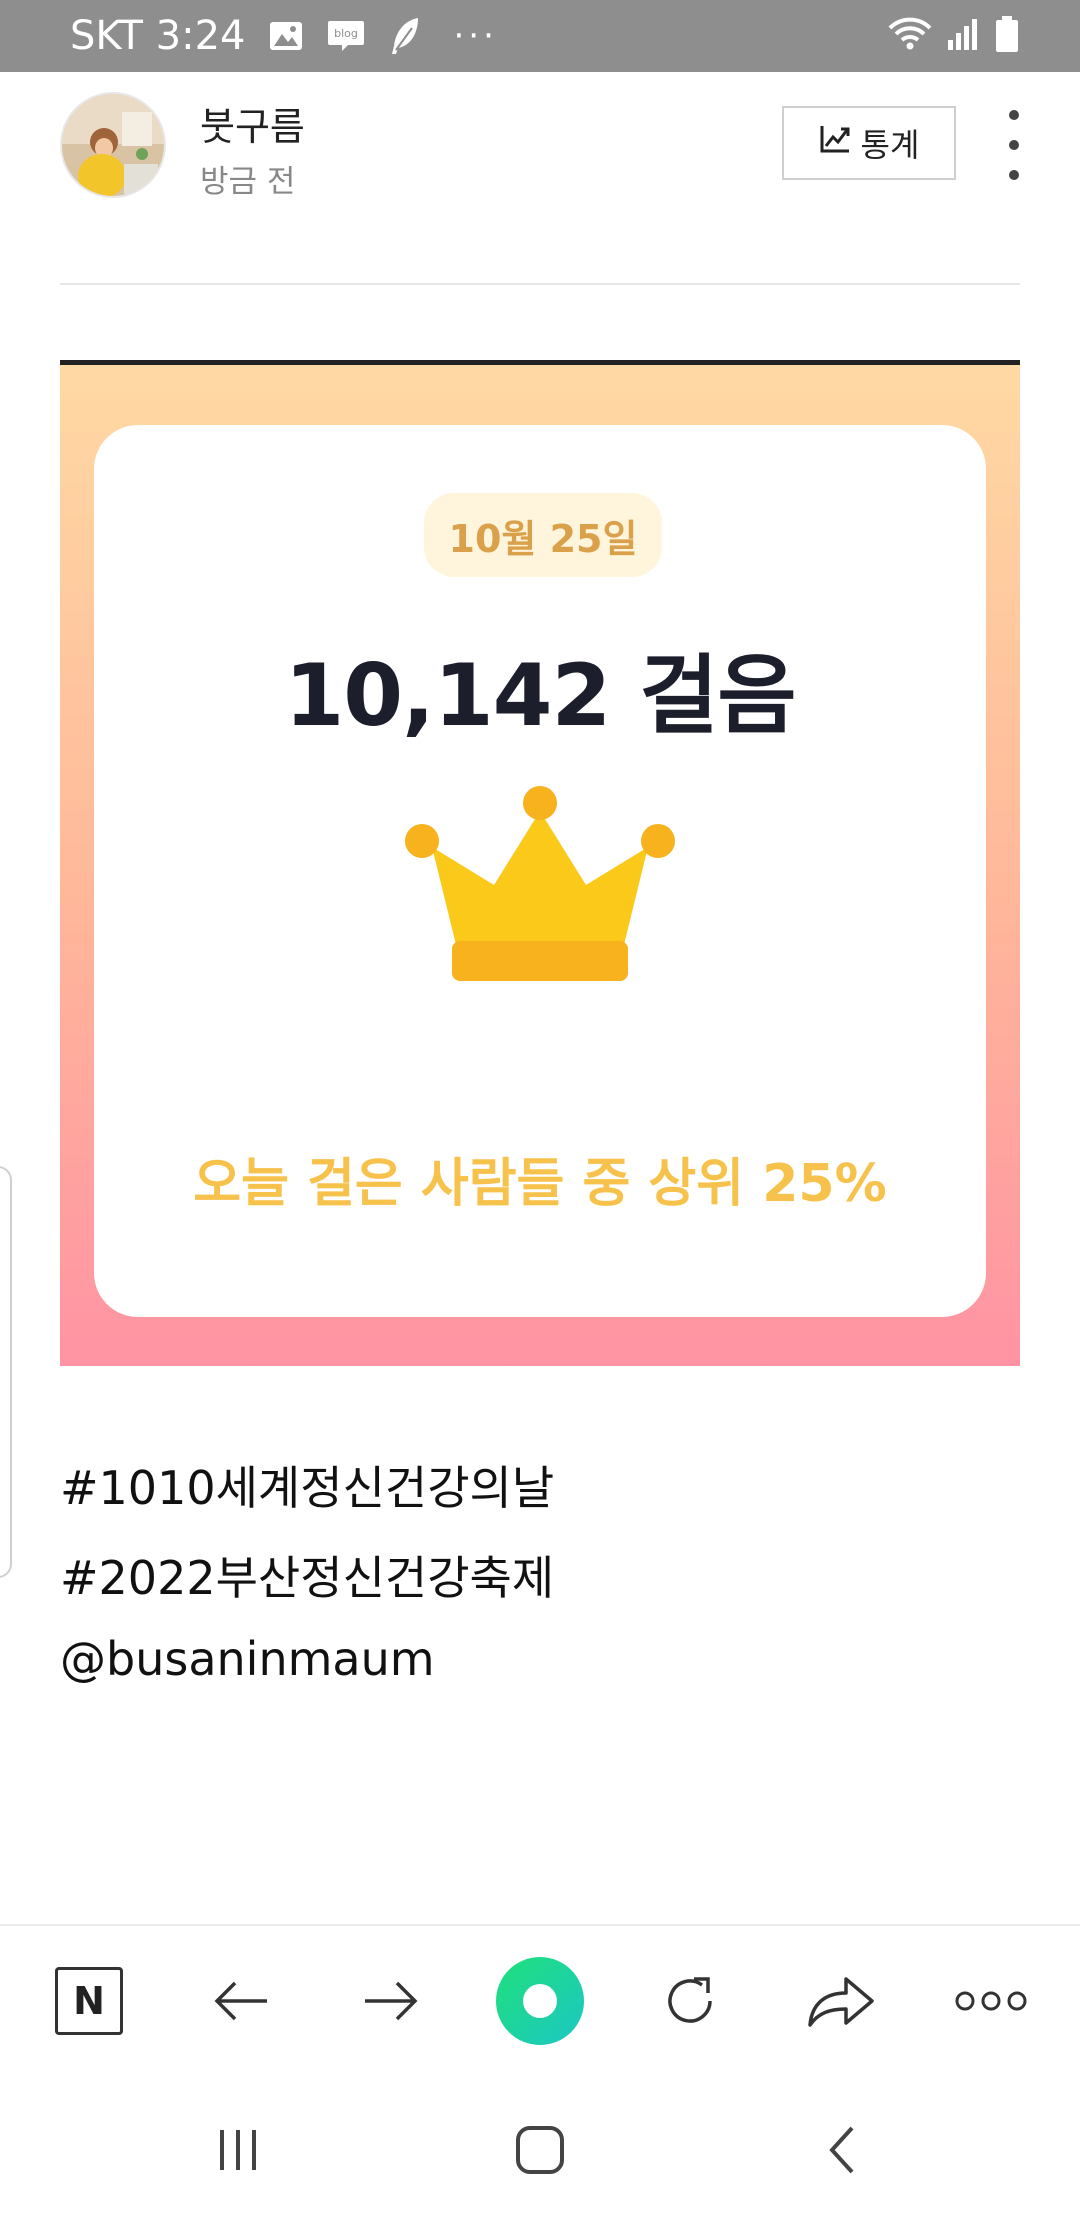  I want to click on signal-icon, so click(963, 36).